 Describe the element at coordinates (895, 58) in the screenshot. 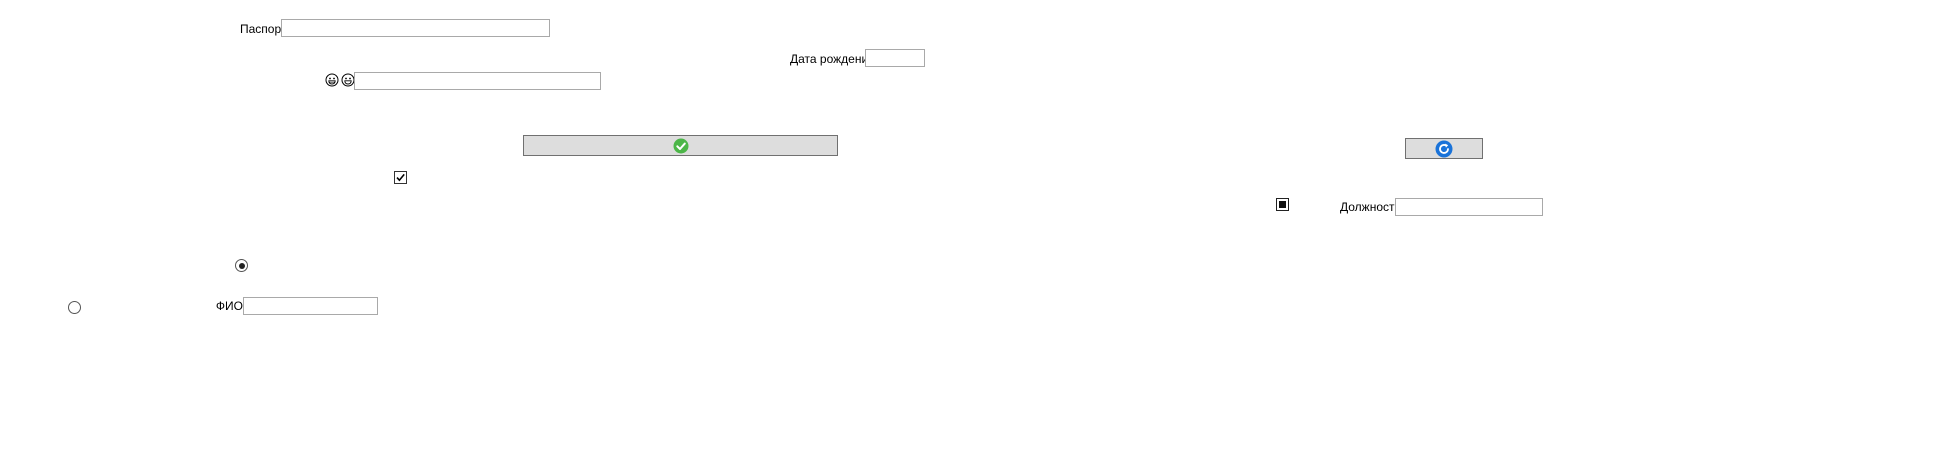

I see `birthdate-input` at that location.